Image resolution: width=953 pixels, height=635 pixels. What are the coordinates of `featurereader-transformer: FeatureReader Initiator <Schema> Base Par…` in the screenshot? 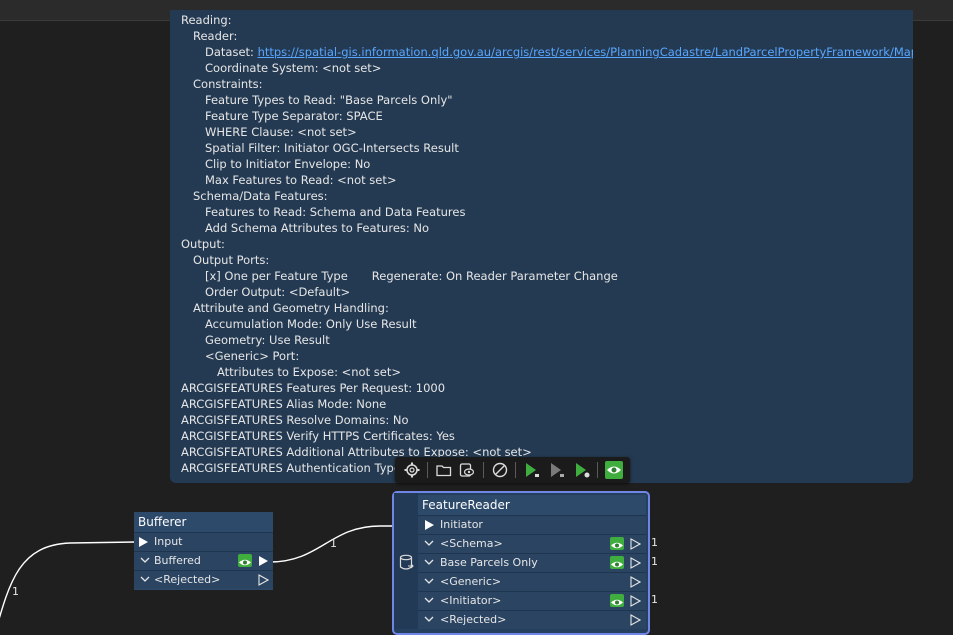 It's located at (521, 563).